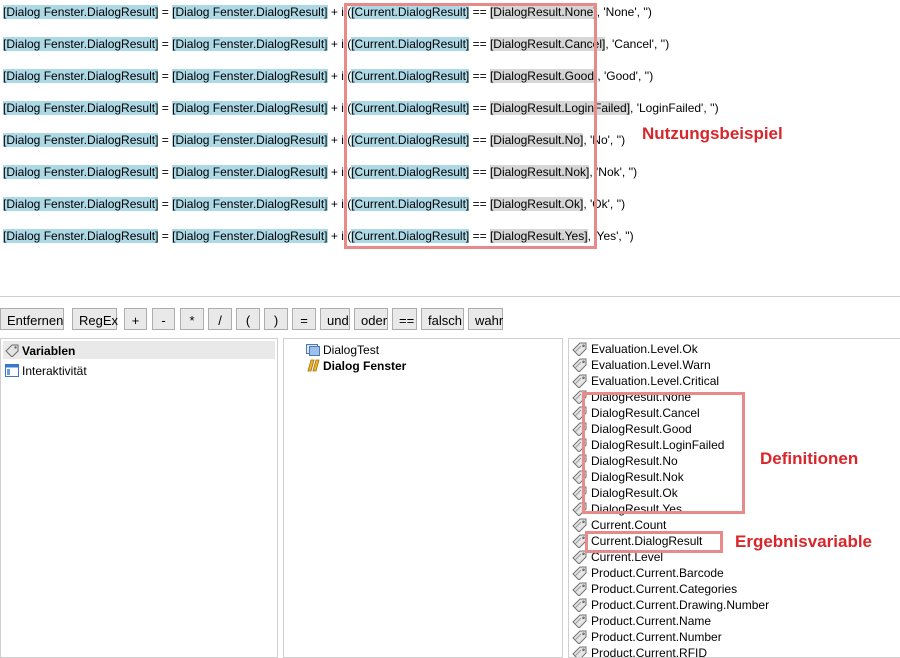  I want to click on callout-result-variable: Ergebnisvariable, so click(804, 541).